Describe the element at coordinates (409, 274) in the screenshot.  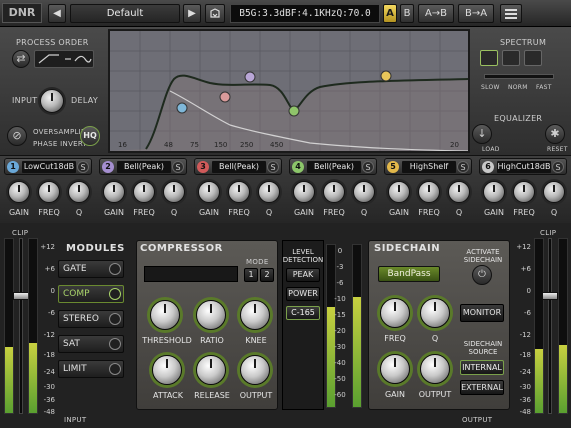
I see `sidechain-filter-type: BandPass` at that location.